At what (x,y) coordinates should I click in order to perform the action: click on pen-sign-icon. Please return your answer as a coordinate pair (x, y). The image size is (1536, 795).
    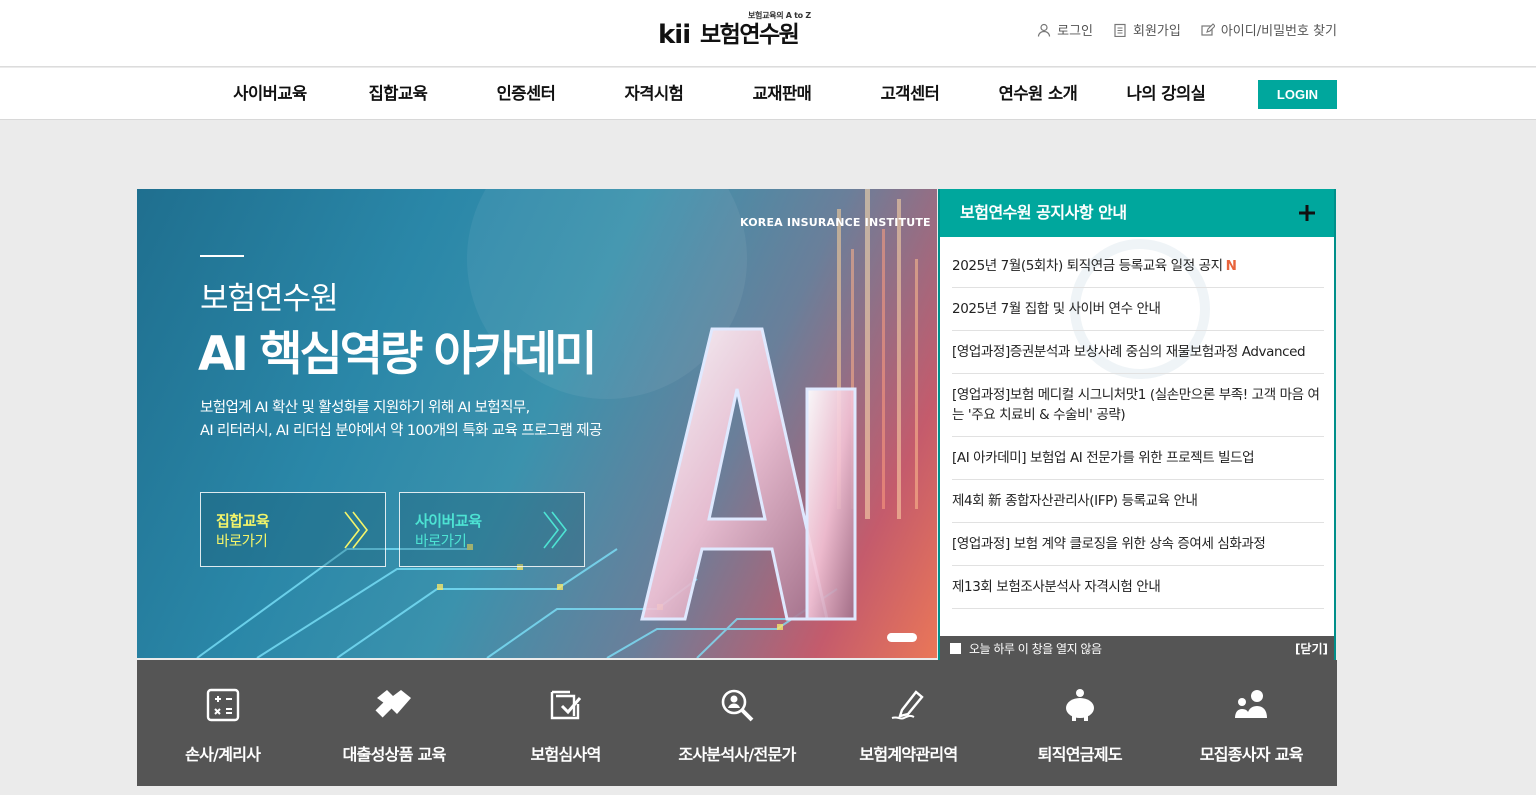
    Looking at the image, I should click on (908, 705).